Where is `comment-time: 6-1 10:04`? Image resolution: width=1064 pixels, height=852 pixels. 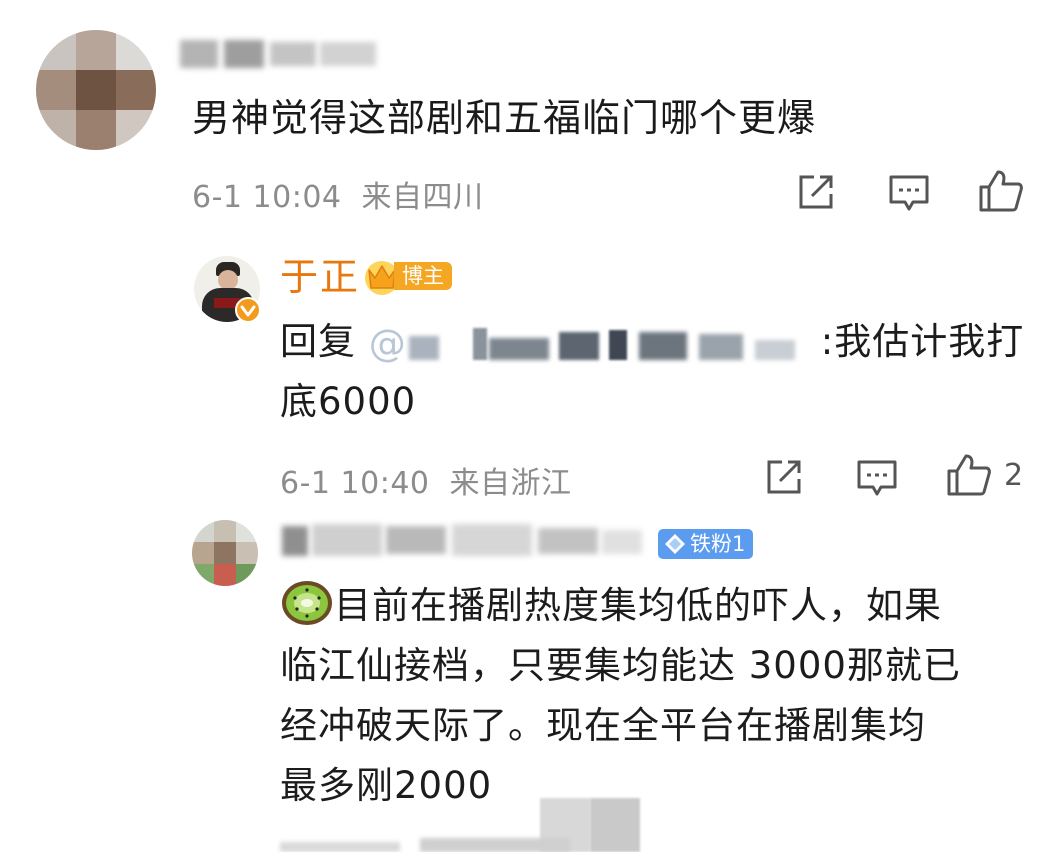
comment-time: 6-1 10:04 is located at coordinates (267, 197).